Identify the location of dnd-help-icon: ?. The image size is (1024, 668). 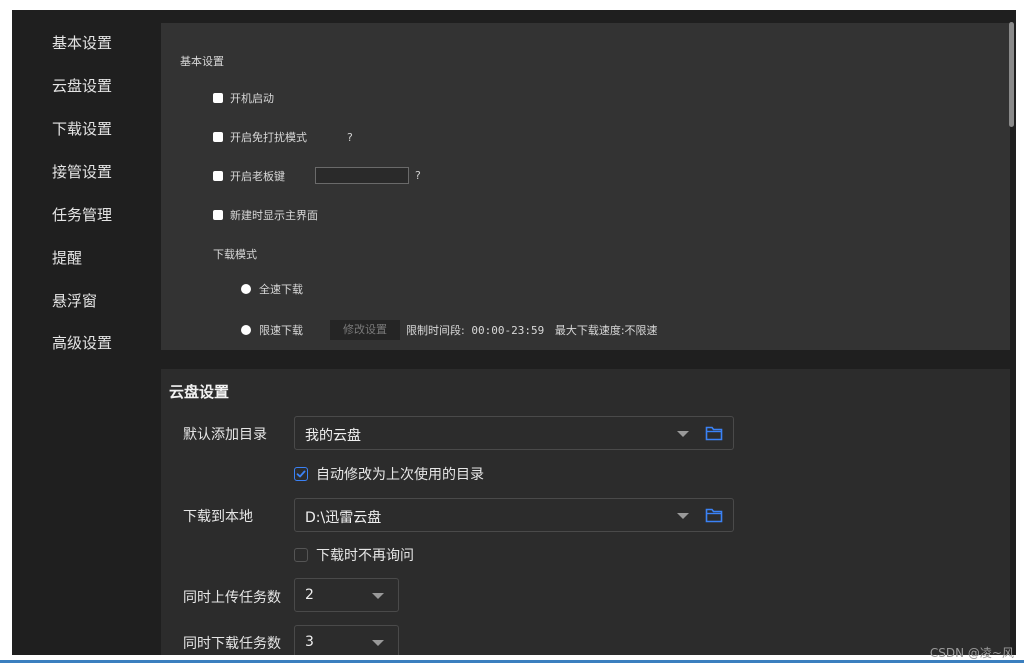
(350, 137).